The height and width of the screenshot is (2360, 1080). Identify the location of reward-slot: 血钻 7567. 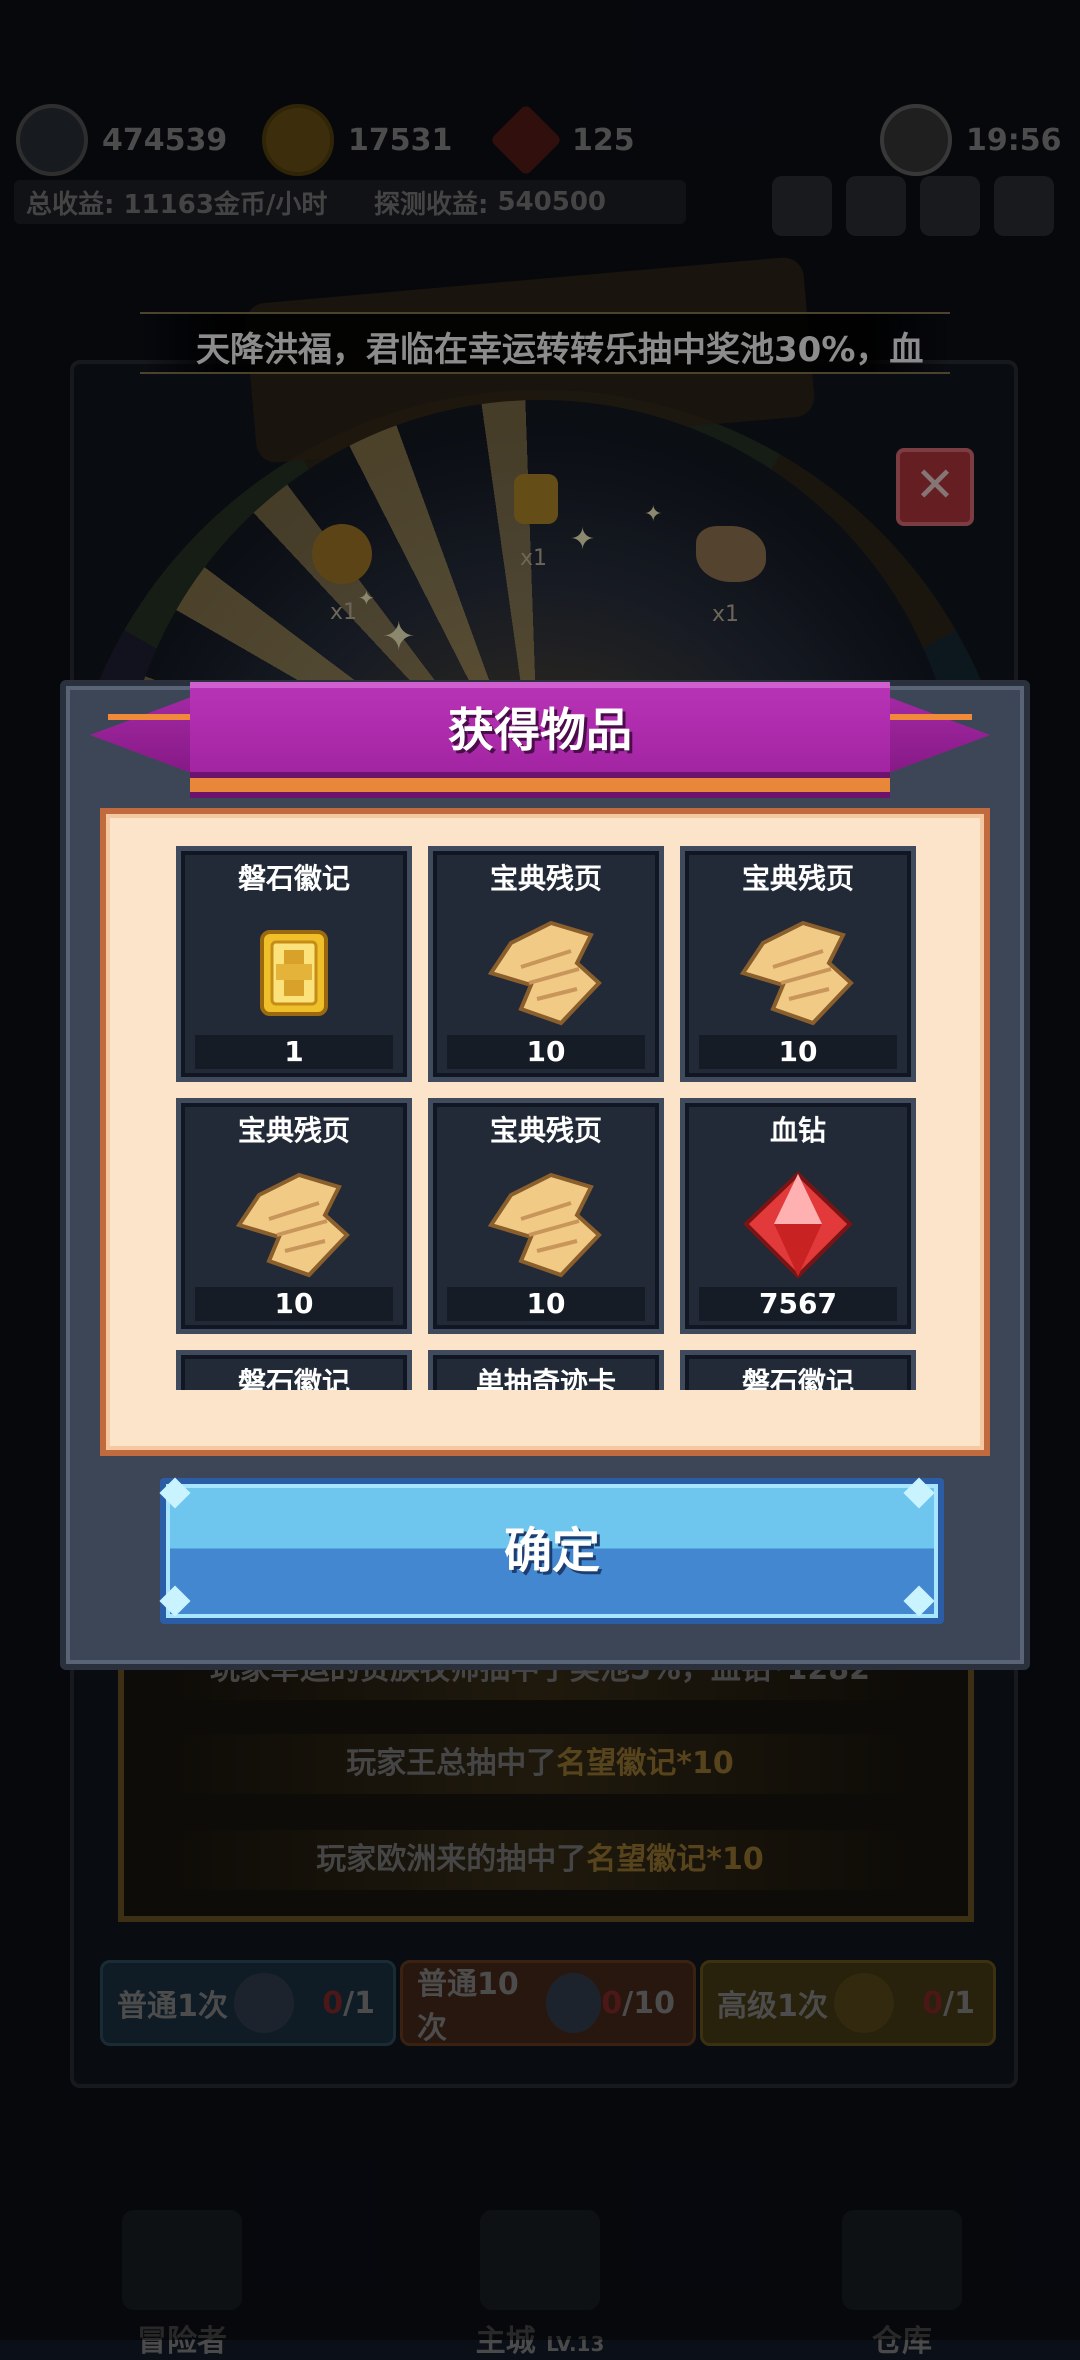
(798, 1216).